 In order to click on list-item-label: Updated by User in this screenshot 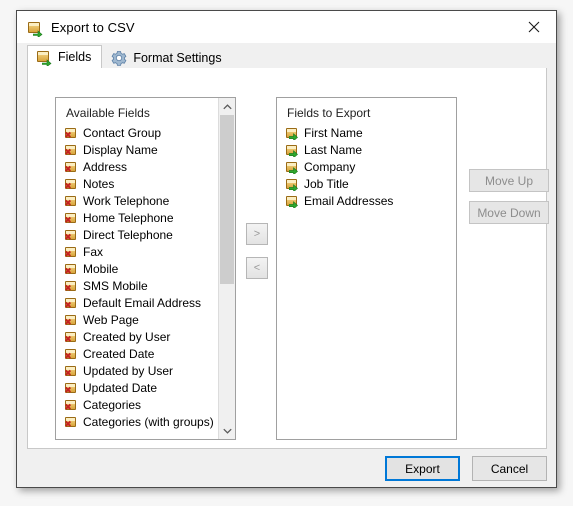, I will do `click(128, 370)`.